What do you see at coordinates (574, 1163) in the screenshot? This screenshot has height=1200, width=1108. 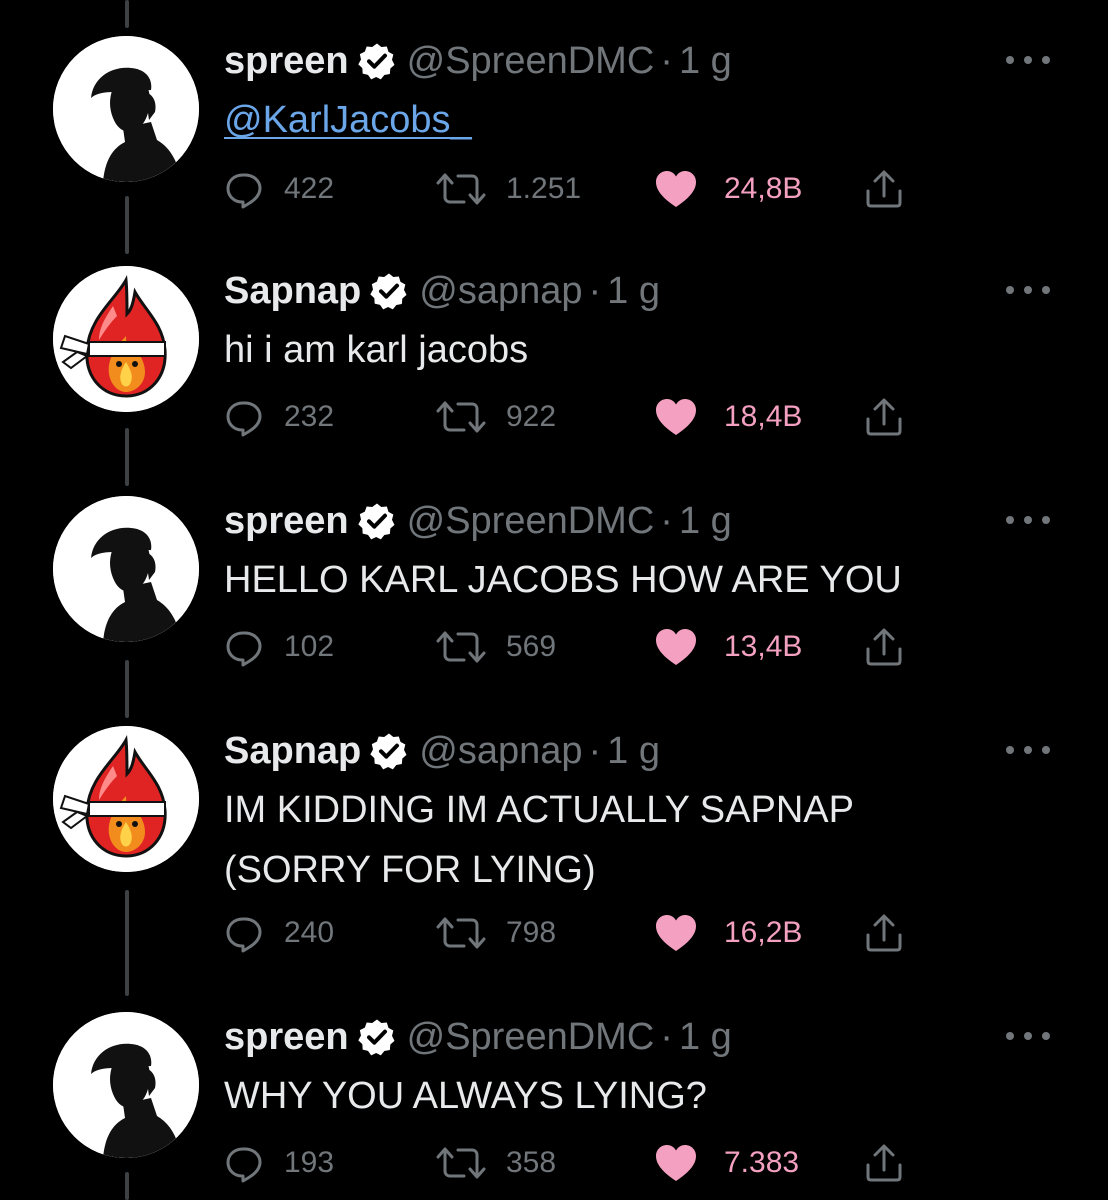 I see `action-bar: 193 358 7.383` at bounding box center [574, 1163].